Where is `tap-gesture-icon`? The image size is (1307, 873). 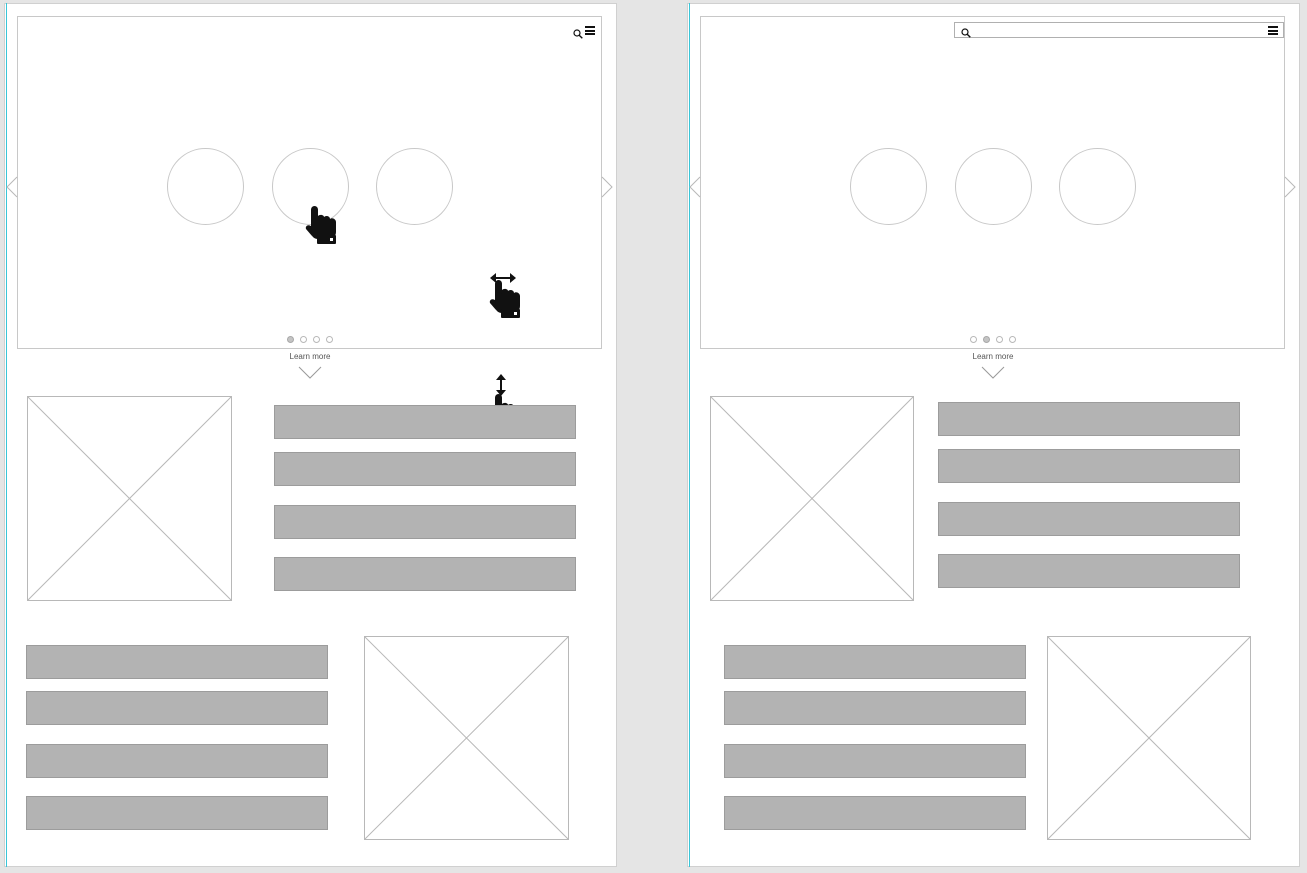
tap-gesture-icon is located at coordinates (321, 228).